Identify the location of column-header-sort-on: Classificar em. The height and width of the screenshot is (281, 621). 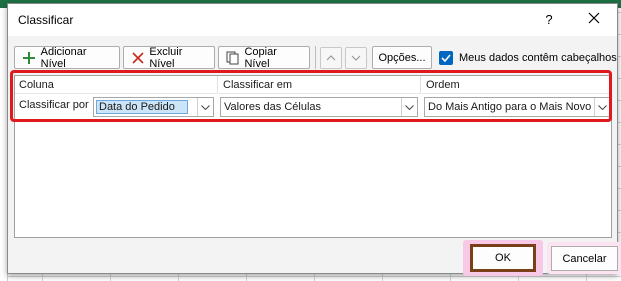
(320, 85).